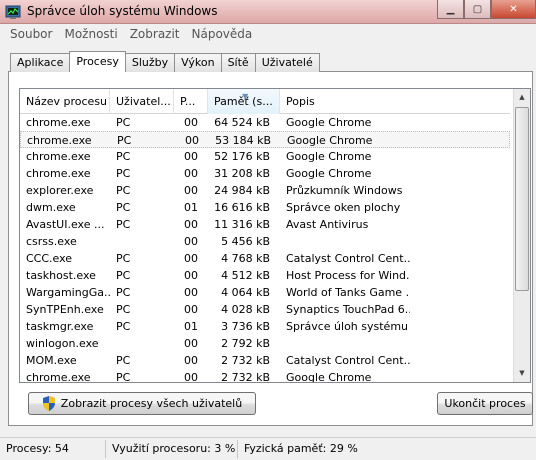 This screenshot has height=460, width=536. I want to click on tab-sluzby: Služby, so click(150, 62).